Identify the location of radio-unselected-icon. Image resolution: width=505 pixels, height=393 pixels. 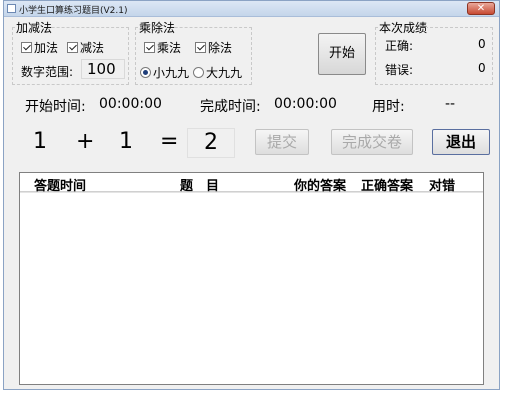
(198, 72).